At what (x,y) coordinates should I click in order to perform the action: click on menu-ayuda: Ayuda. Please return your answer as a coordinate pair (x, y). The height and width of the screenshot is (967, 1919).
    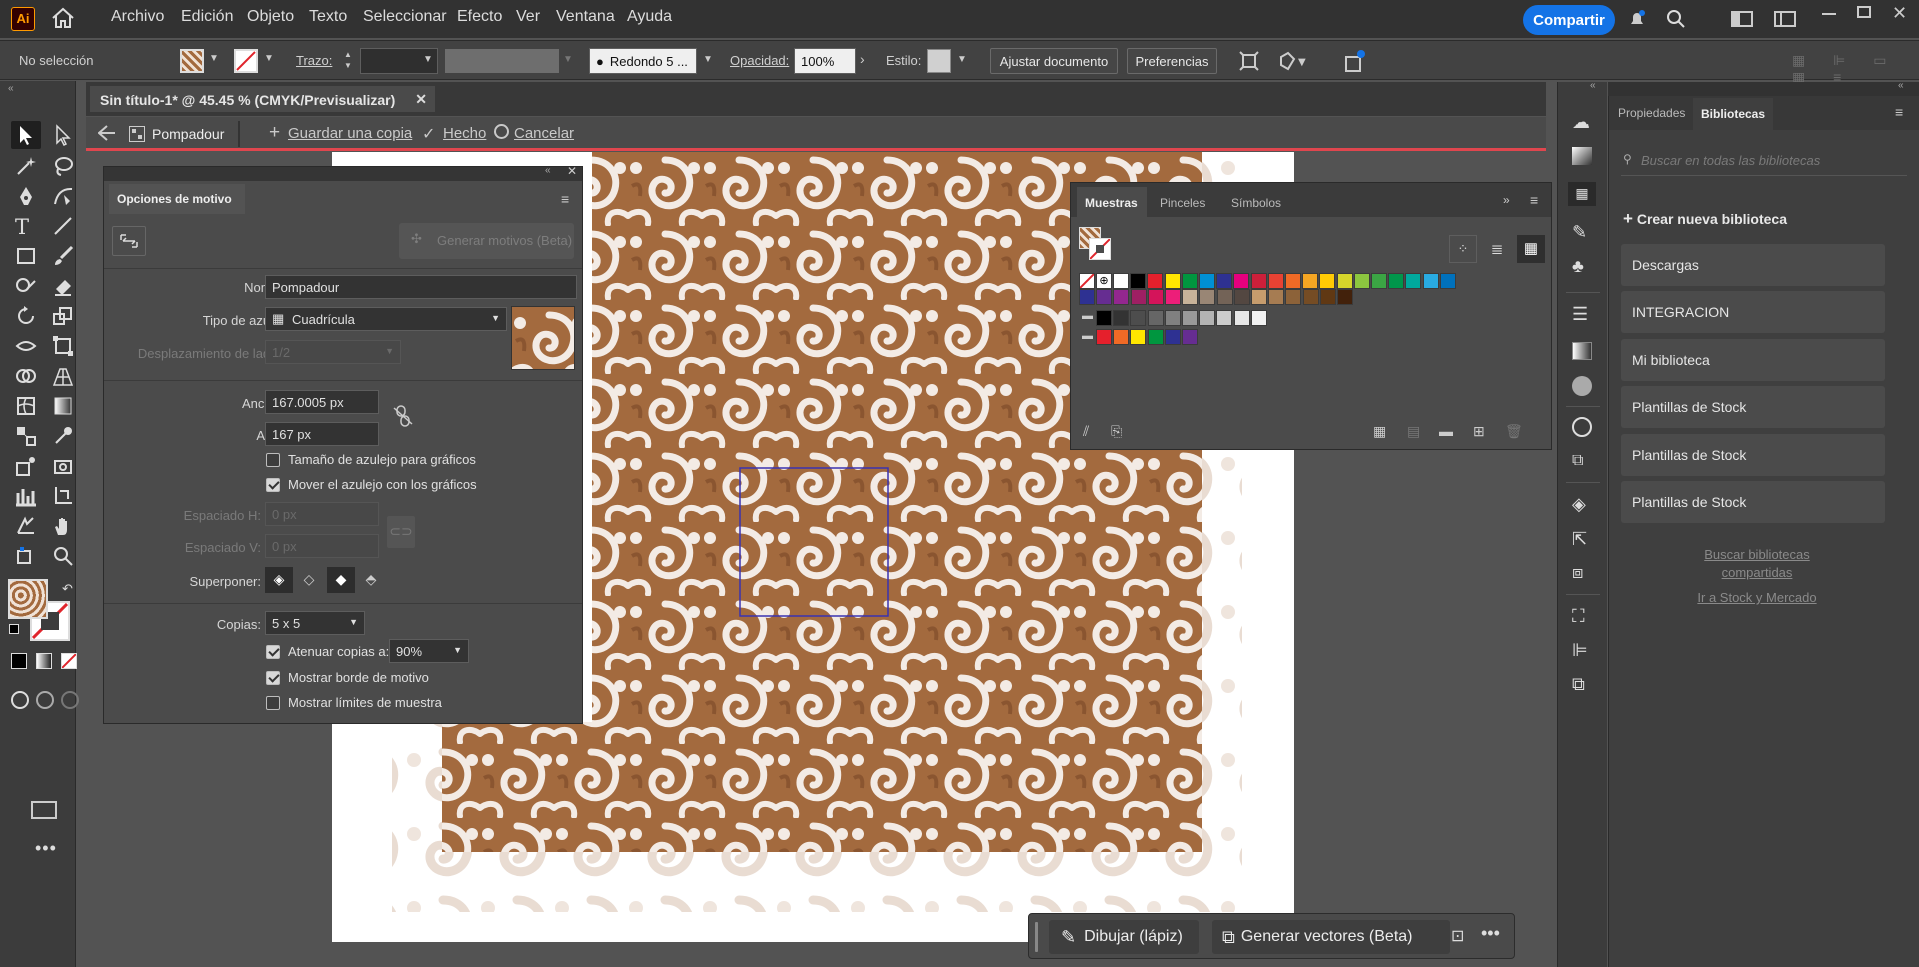
    Looking at the image, I should click on (649, 17).